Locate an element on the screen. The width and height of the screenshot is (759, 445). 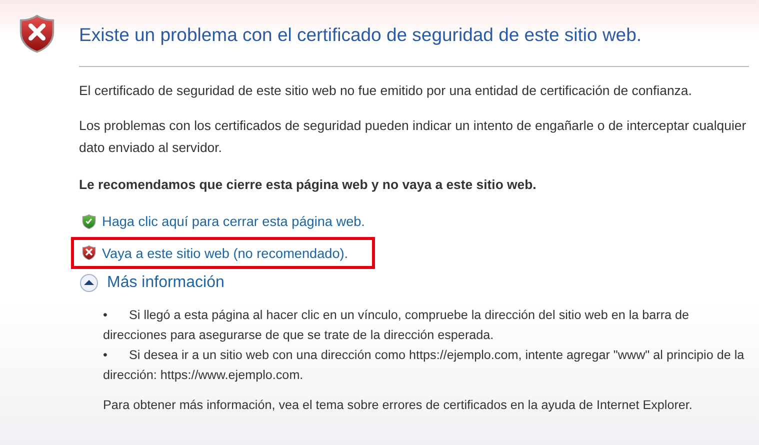
body-text: El certificado de seguridad de este sitio web no fue emitido por una entidad de certificación de confianza. is located at coordinates (386, 91).